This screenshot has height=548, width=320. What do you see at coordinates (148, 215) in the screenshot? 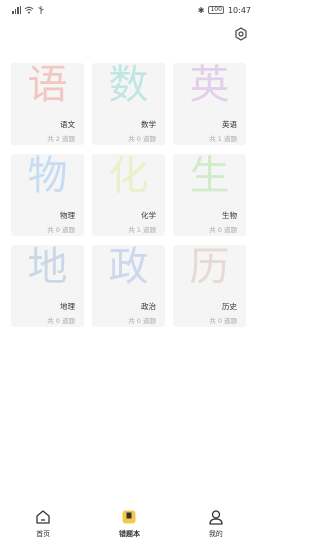
I see `subject-name: 化学` at bounding box center [148, 215].